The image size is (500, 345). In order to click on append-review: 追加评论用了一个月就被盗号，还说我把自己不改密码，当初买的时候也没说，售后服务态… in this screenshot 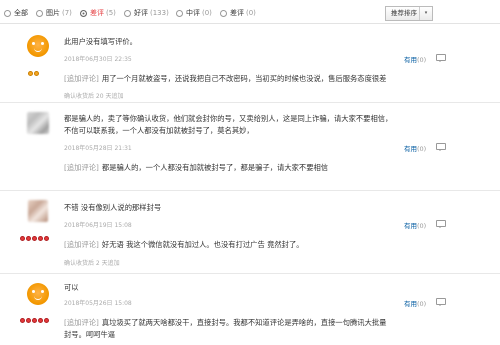, I will do `click(225, 79)`.